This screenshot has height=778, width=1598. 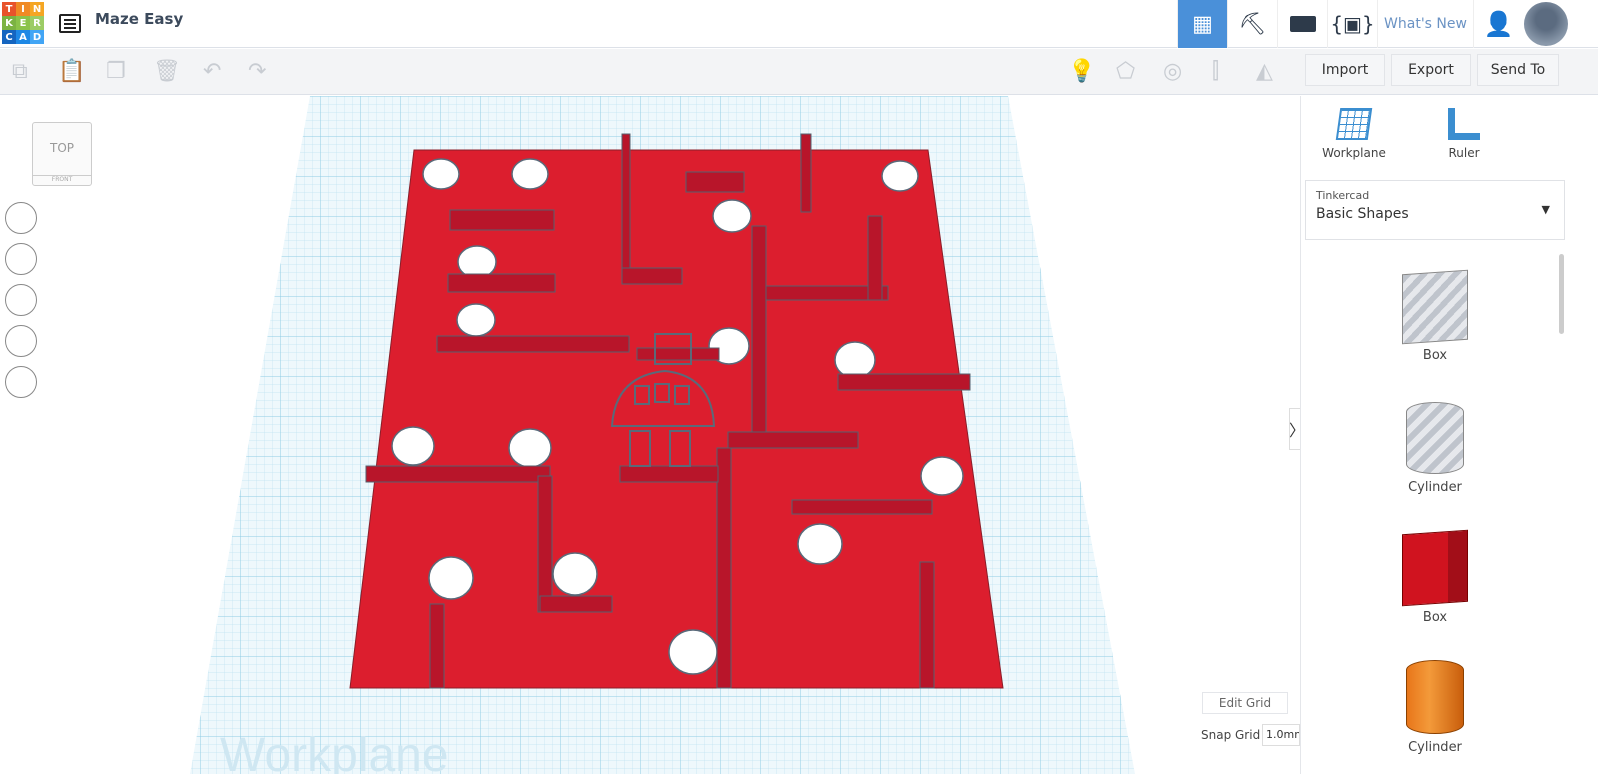 I want to click on logo-letter: E, so click(x=23, y=23).